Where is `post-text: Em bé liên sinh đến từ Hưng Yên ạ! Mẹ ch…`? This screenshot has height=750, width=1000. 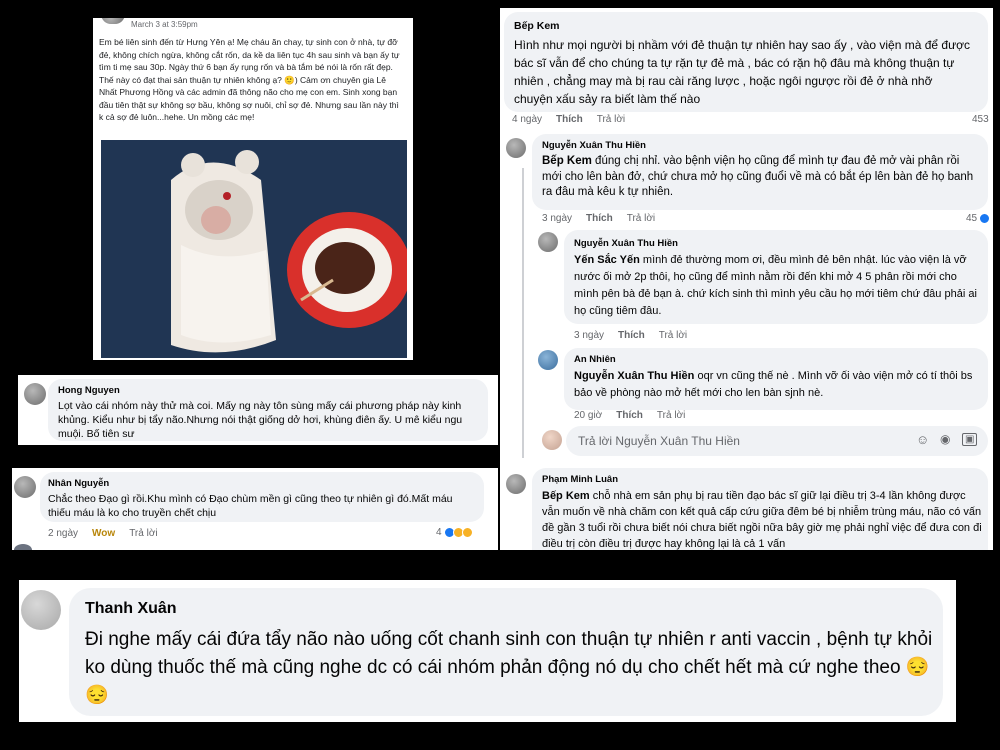 post-text: Em bé liên sinh đến từ Hưng Yên ạ! Mẹ ch… is located at coordinates (249, 79).